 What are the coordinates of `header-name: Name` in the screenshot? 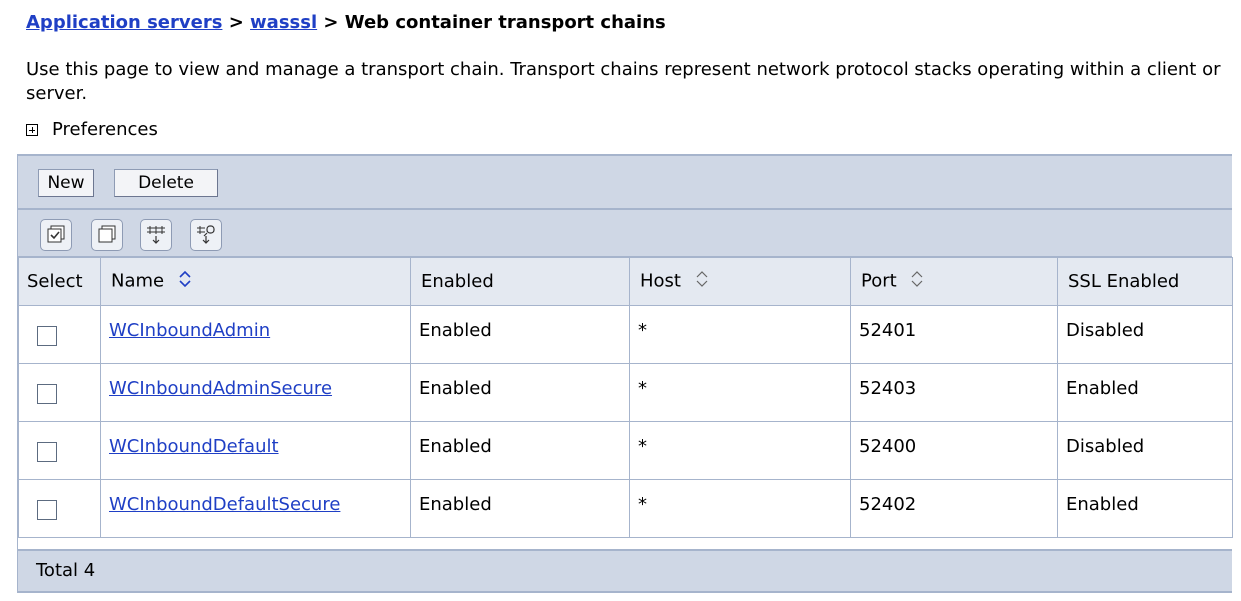 It's located at (255, 281).